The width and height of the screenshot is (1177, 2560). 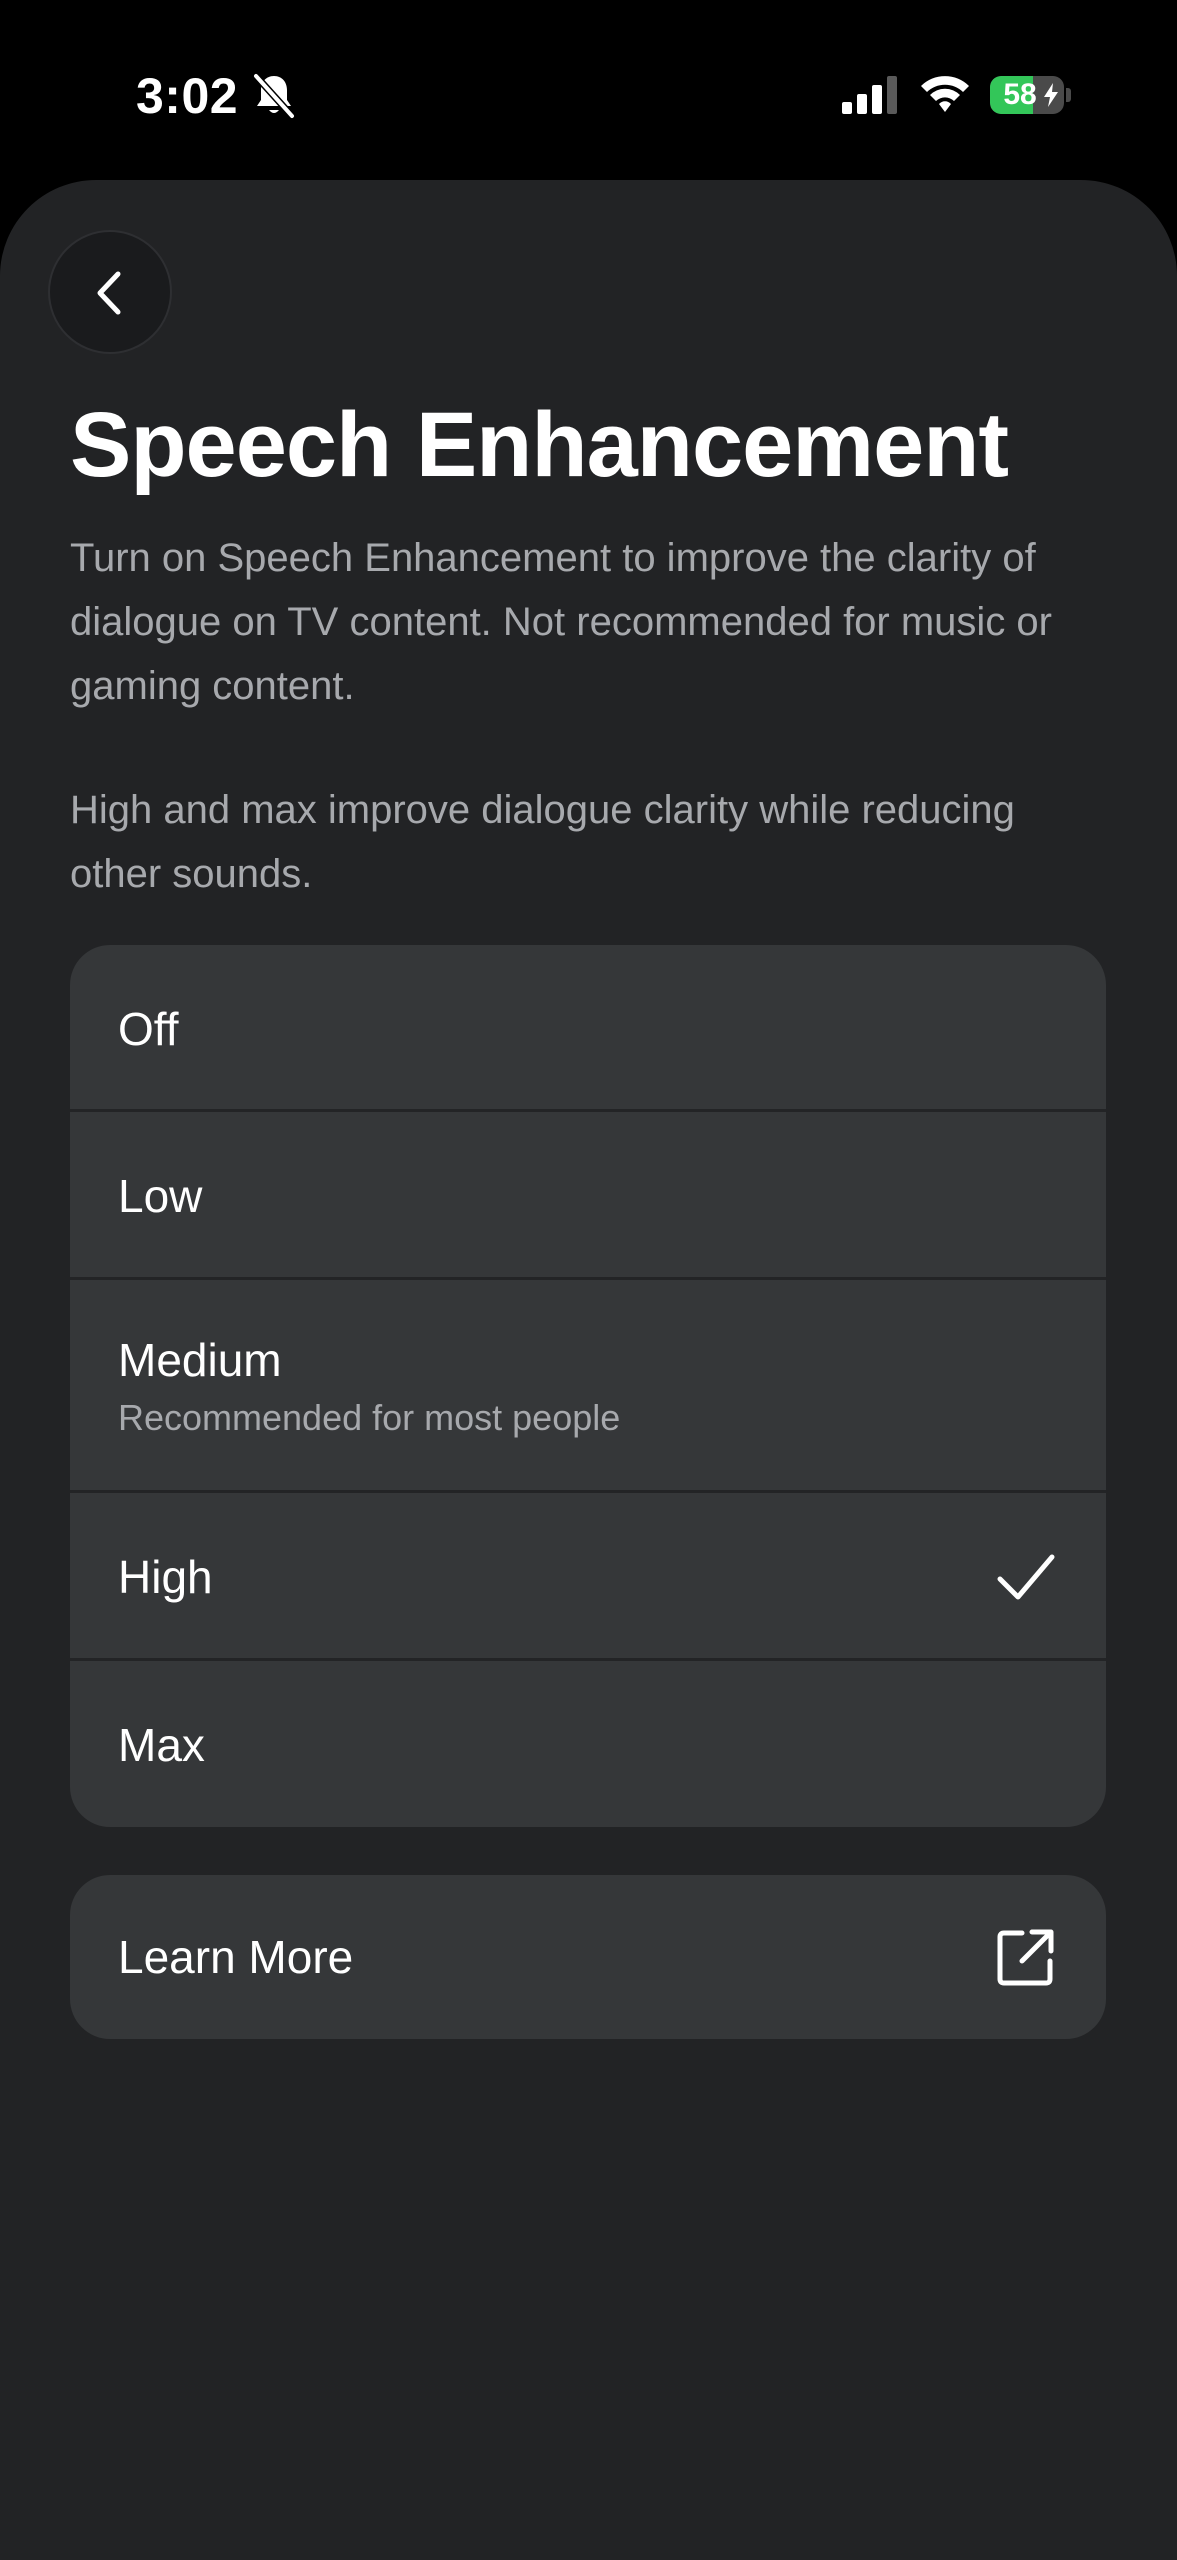 What do you see at coordinates (588, 1577) in the screenshot?
I see `option-high: High` at bounding box center [588, 1577].